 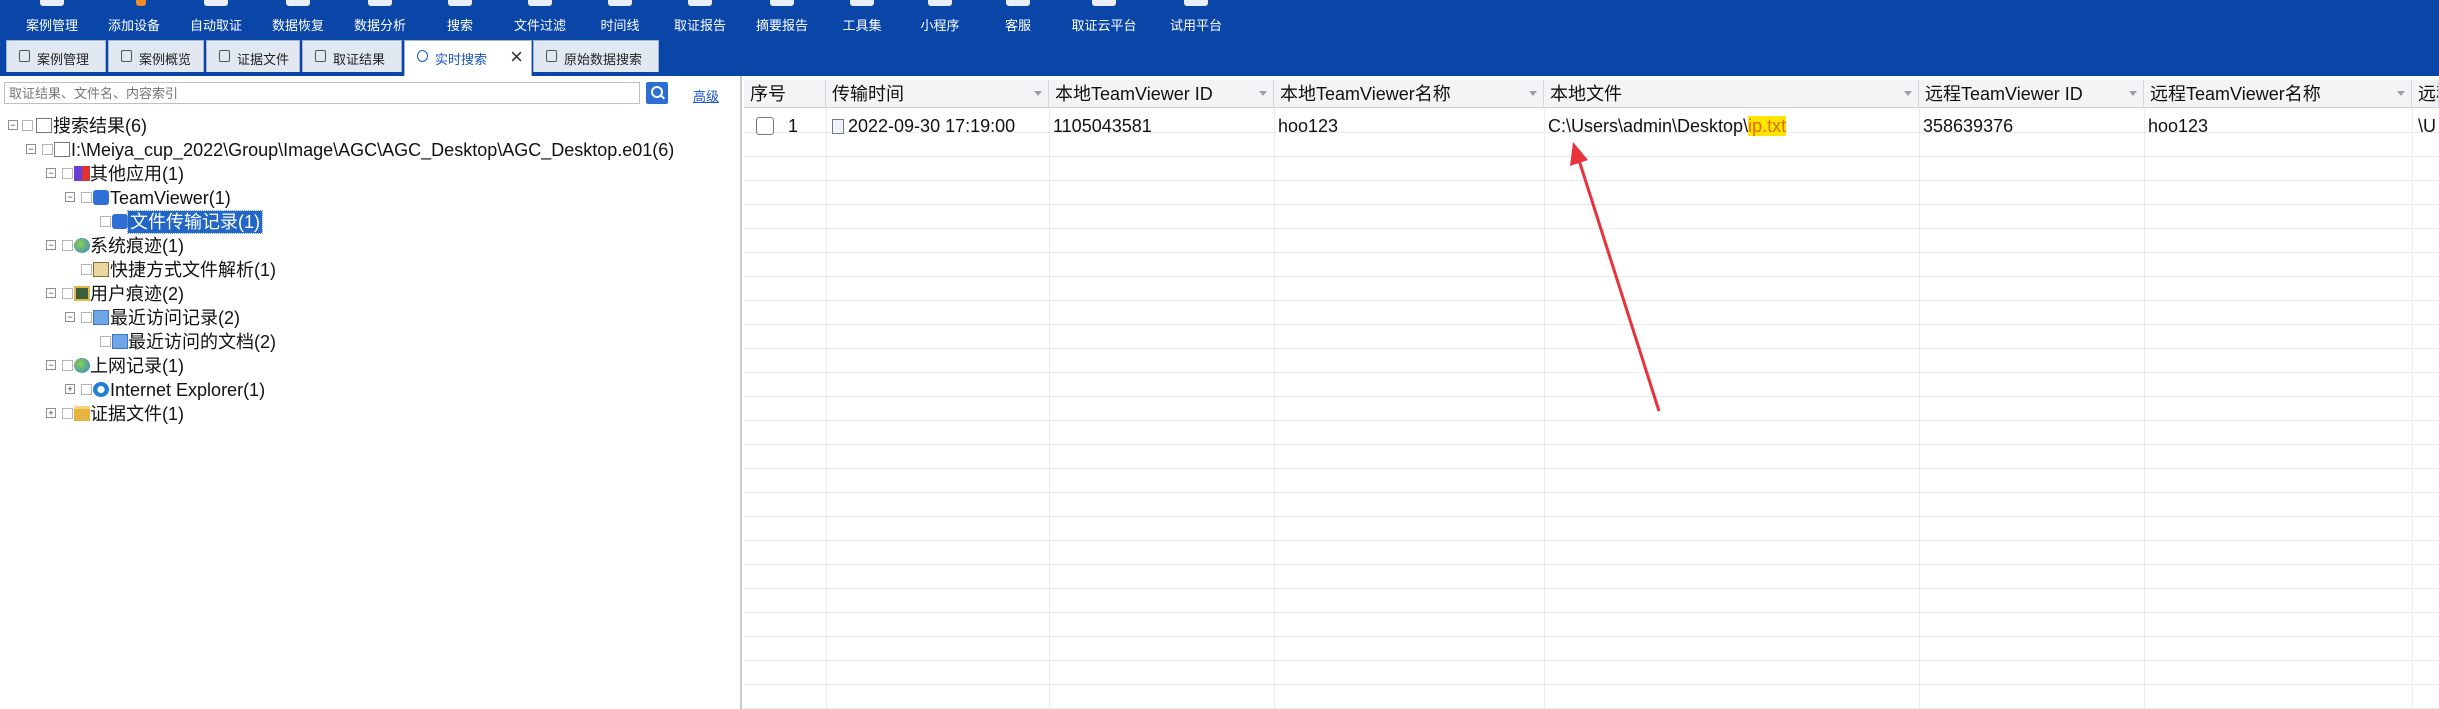 I want to click on column-header-7: 远程TeamViewer名称, so click(x=2278, y=94).